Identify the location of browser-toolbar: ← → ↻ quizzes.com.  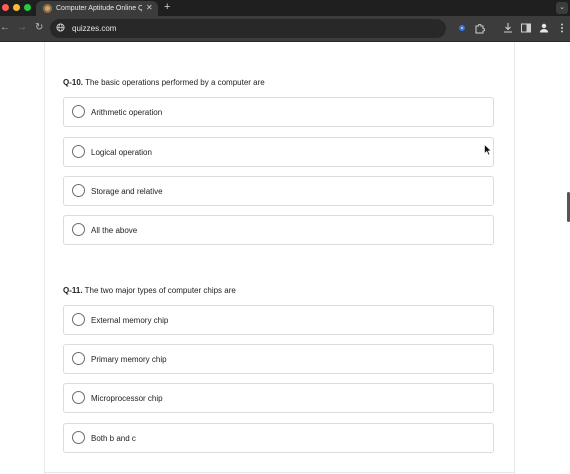
(285, 29).